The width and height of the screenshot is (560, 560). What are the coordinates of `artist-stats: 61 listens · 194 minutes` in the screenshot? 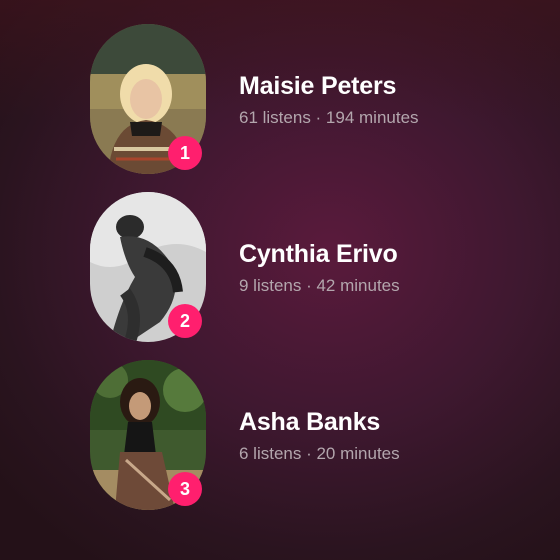 It's located at (329, 117).